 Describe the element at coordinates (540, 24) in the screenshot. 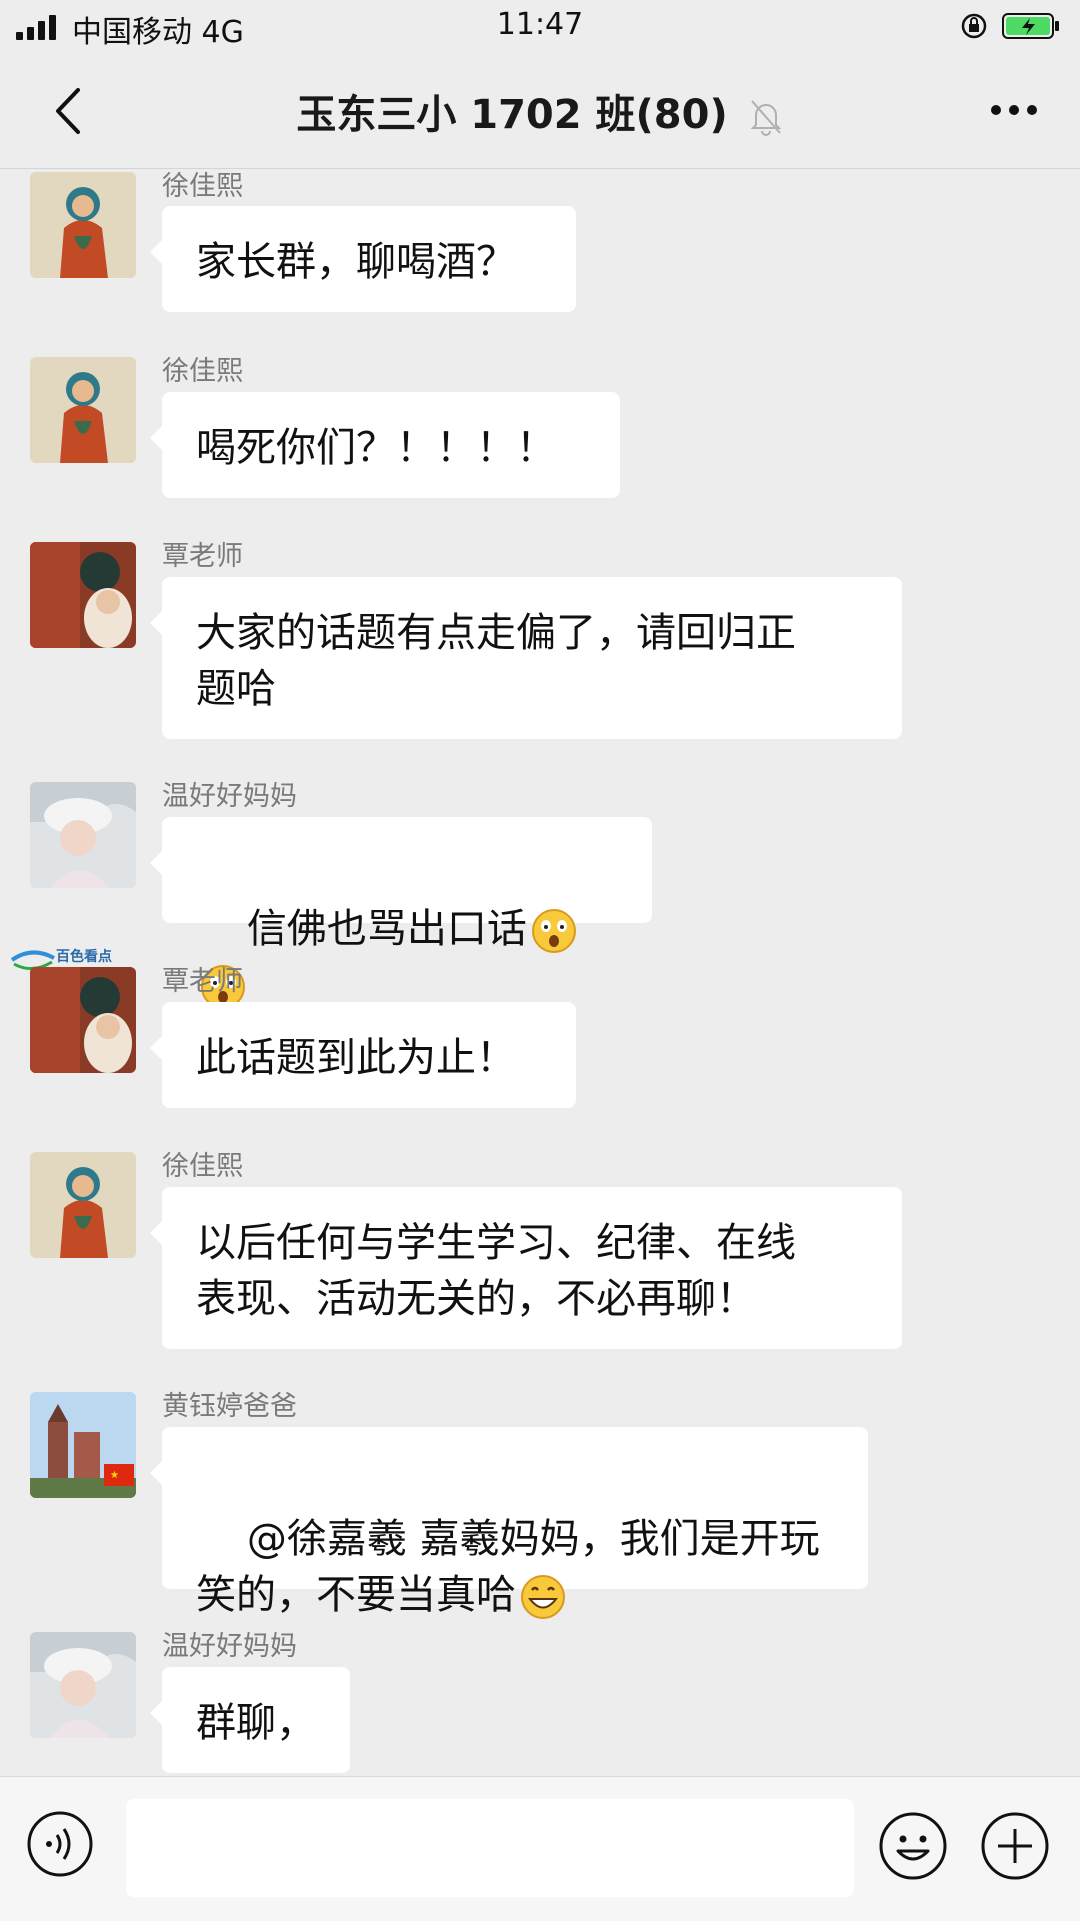

I see `status-time: 11:47` at that location.